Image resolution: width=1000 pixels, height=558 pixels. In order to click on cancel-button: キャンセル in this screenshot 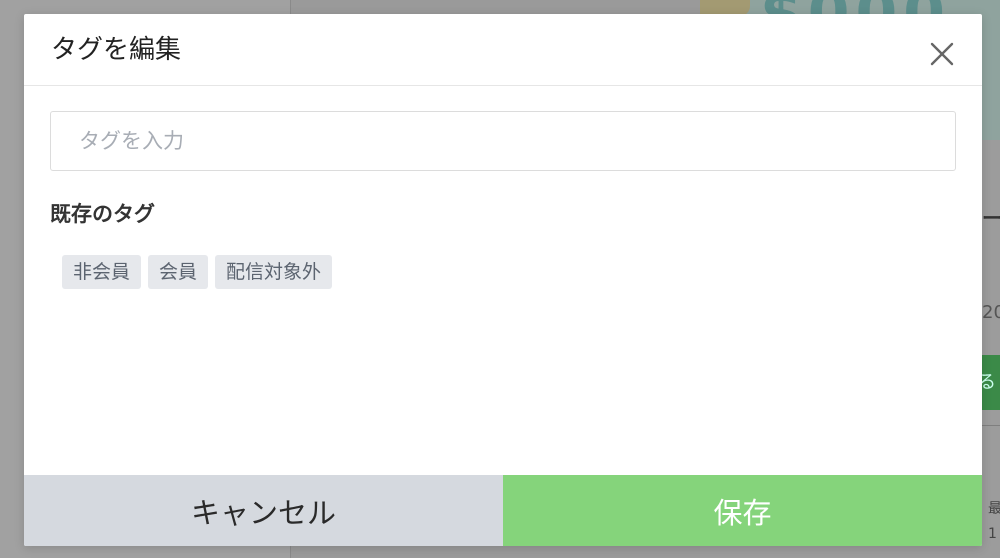, I will do `click(263, 510)`.